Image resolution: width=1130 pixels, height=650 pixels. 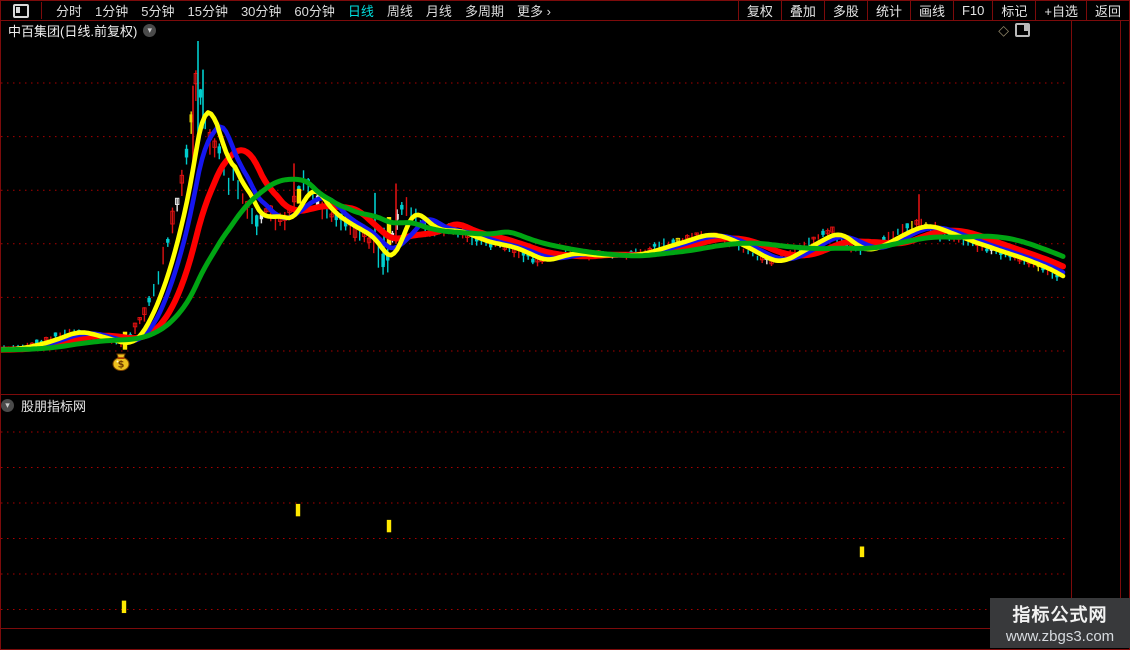 I want to click on money-bag-icon: $, so click(x=121, y=362).